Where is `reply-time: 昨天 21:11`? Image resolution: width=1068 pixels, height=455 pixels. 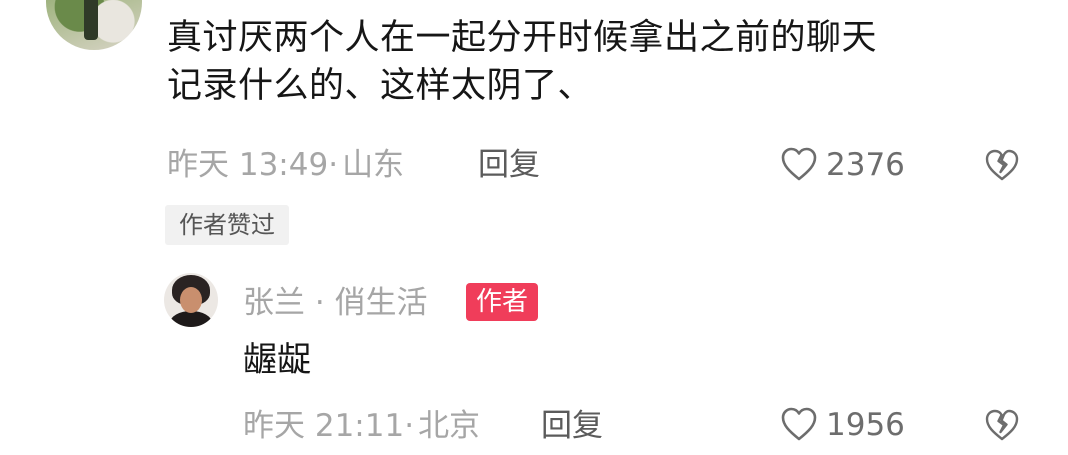
reply-time: 昨天 21:11 is located at coordinates (324, 426).